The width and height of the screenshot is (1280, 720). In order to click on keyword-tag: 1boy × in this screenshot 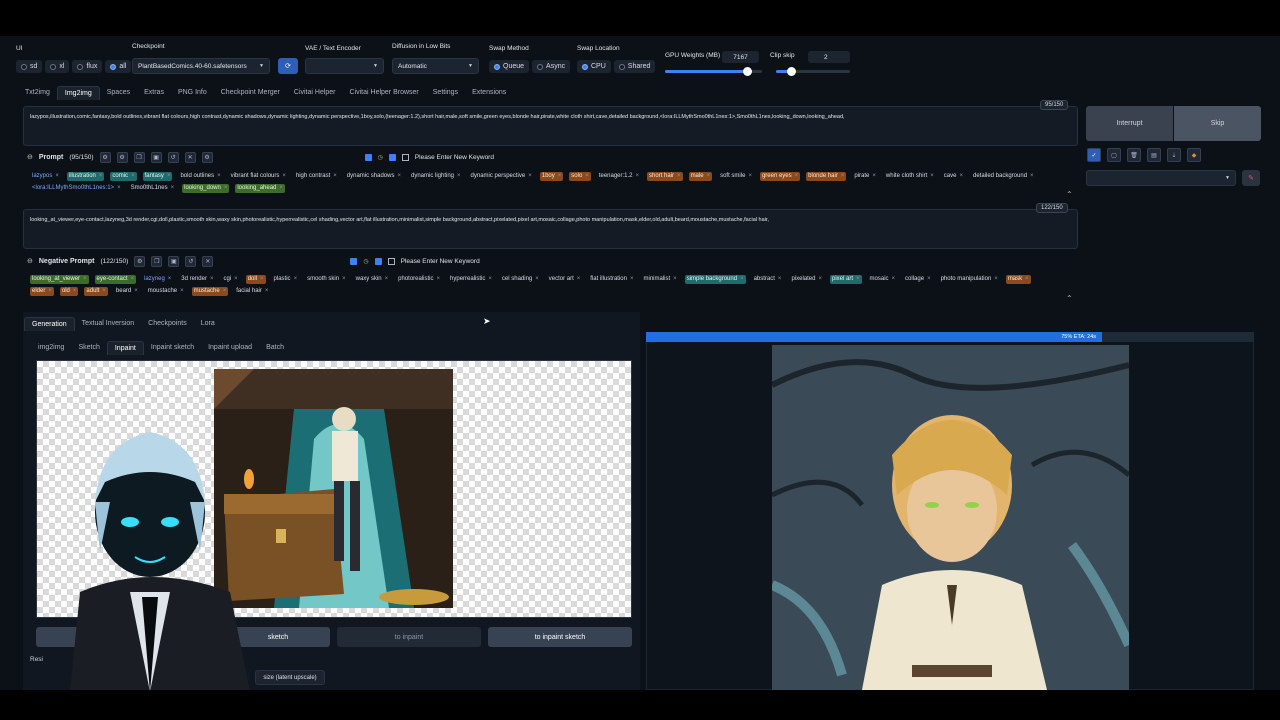, I will do `click(551, 176)`.